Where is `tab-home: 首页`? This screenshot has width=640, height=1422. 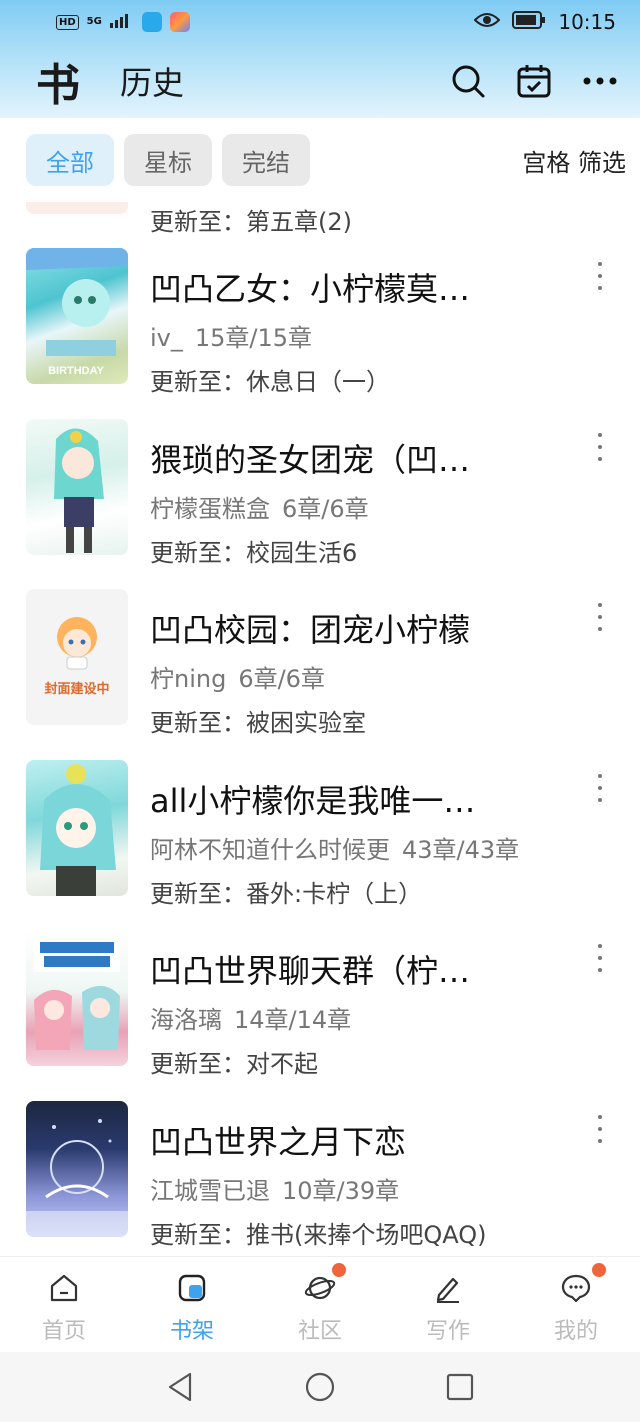 tab-home: 首页 is located at coordinates (64, 1304).